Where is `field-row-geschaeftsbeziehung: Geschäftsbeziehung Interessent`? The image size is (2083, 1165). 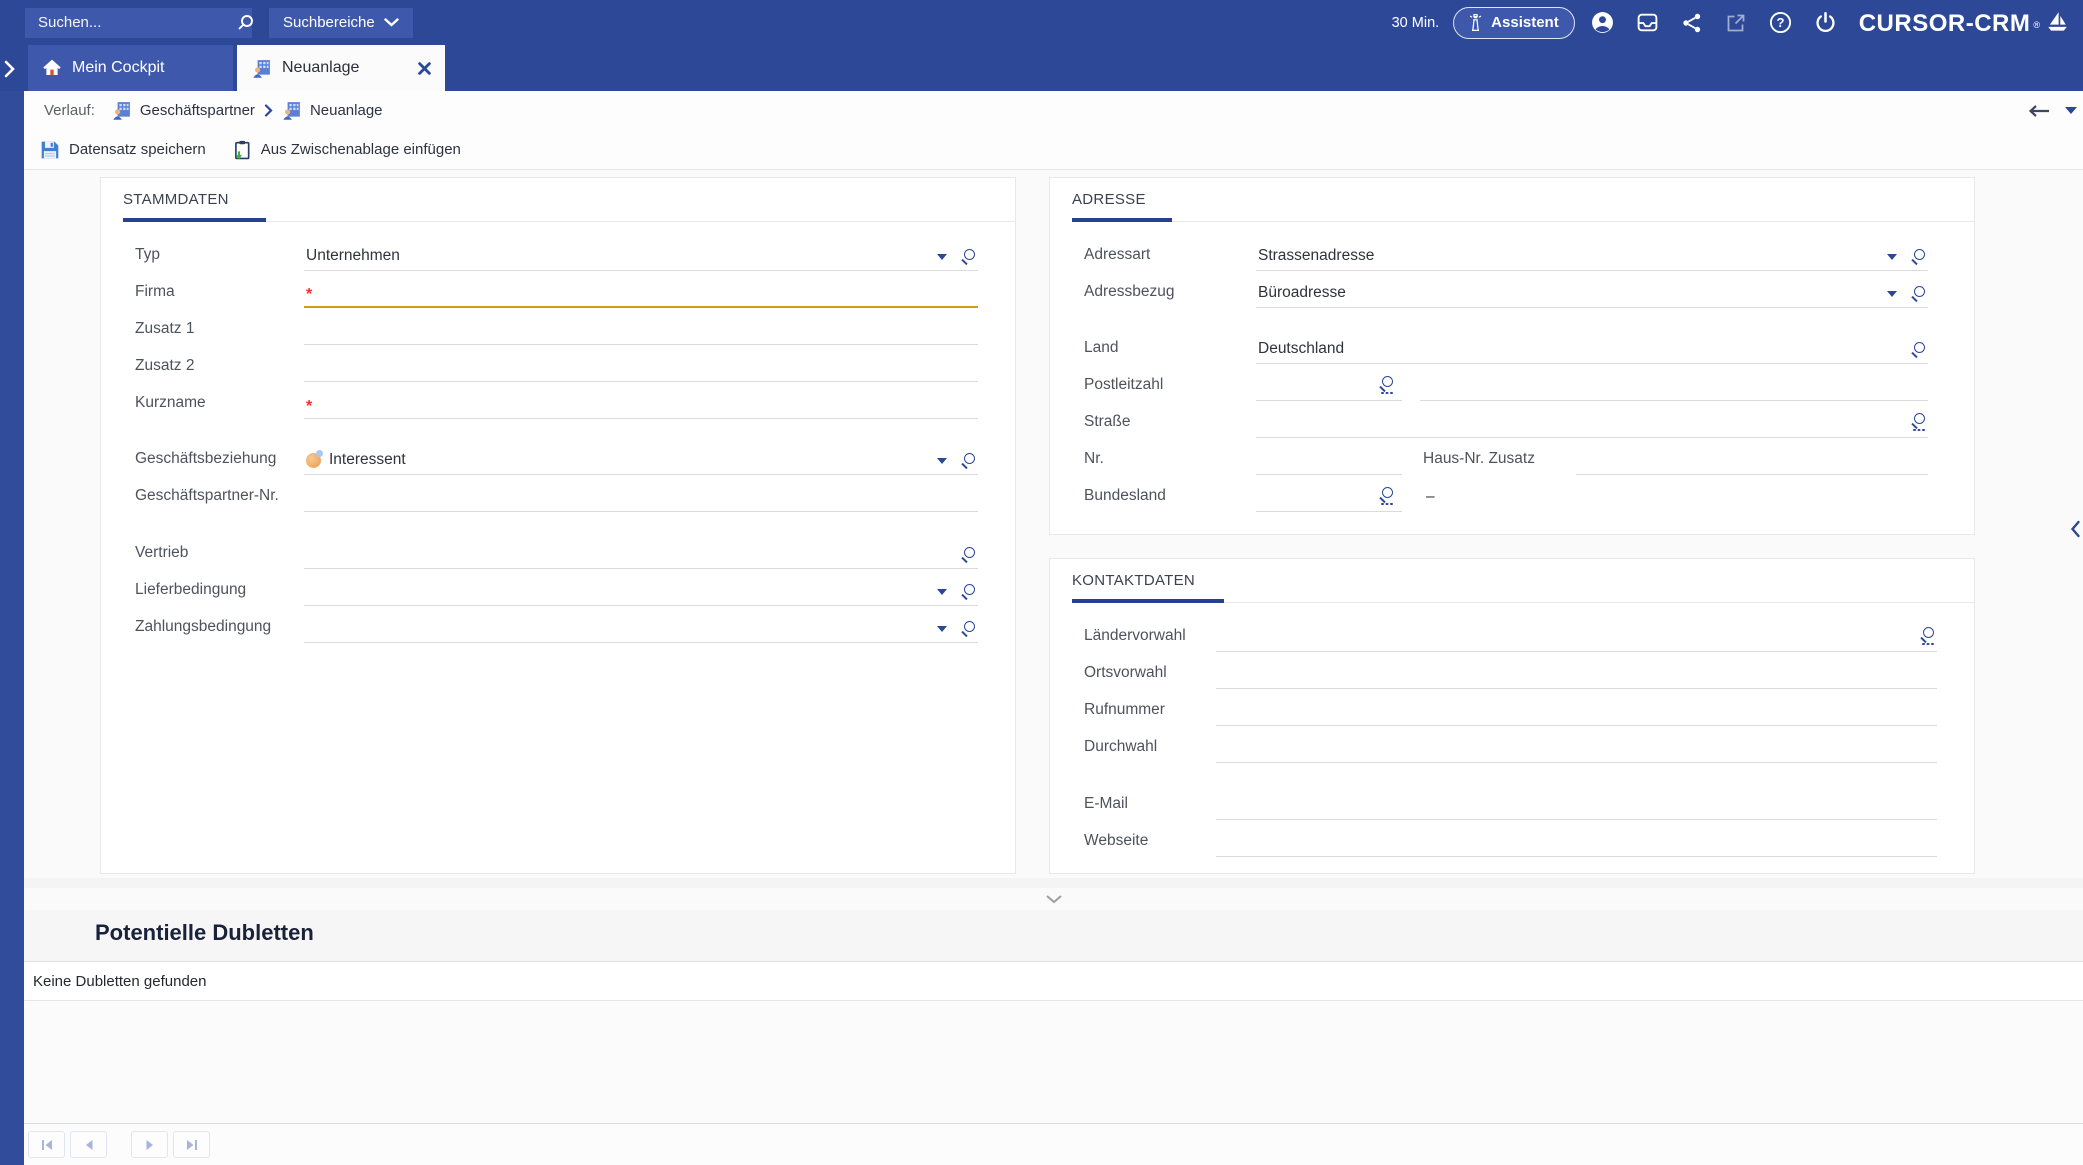 field-row-geschaeftsbeziehung: Geschäftsbeziehung Interessent is located at coordinates (556, 456).